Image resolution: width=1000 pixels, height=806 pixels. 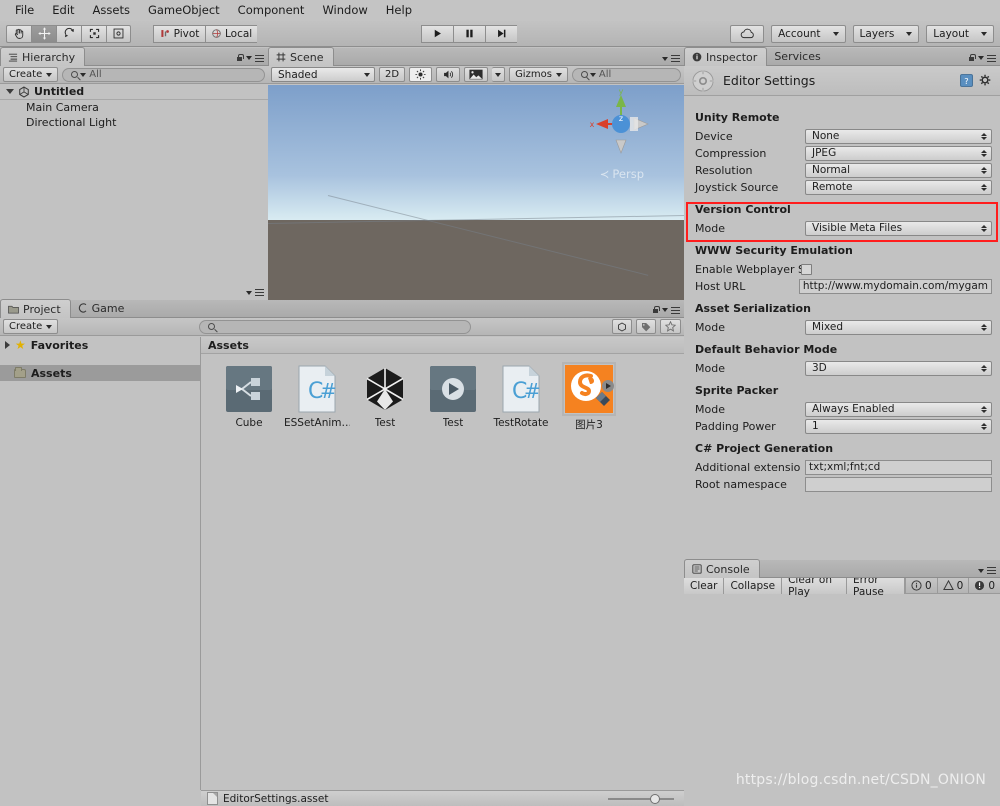 What do you see at coordinates (704, 585) in the screenshot?
I see `console-clear-button: Clear` at bounding box center [704, 585].